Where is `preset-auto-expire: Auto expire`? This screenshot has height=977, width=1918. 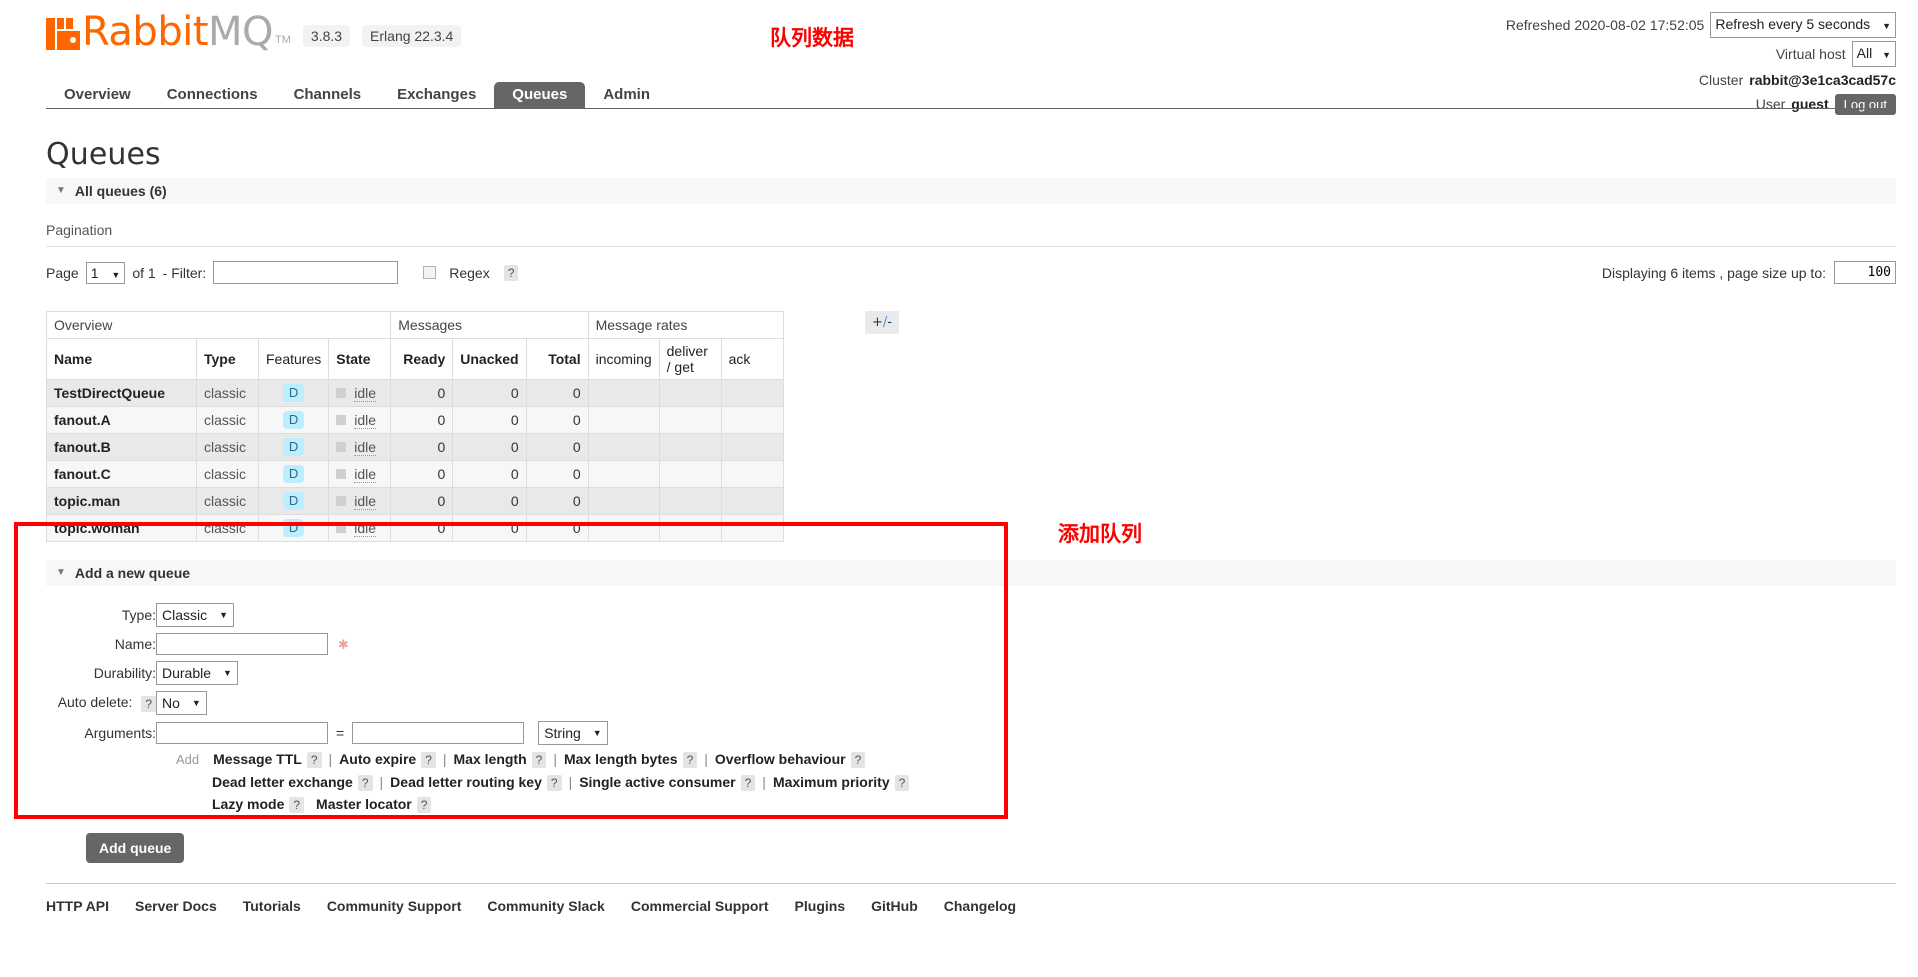 preset-auto-expire: Auto expire is located at coordinates (377, 759).